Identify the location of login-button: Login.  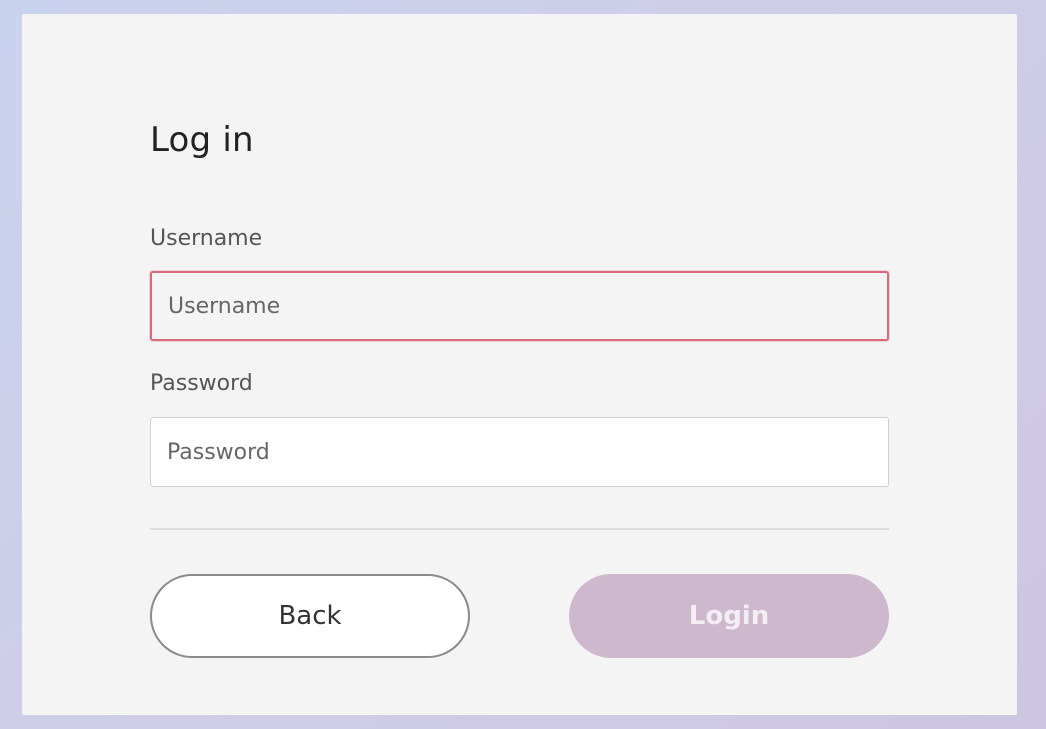
(729, 616).